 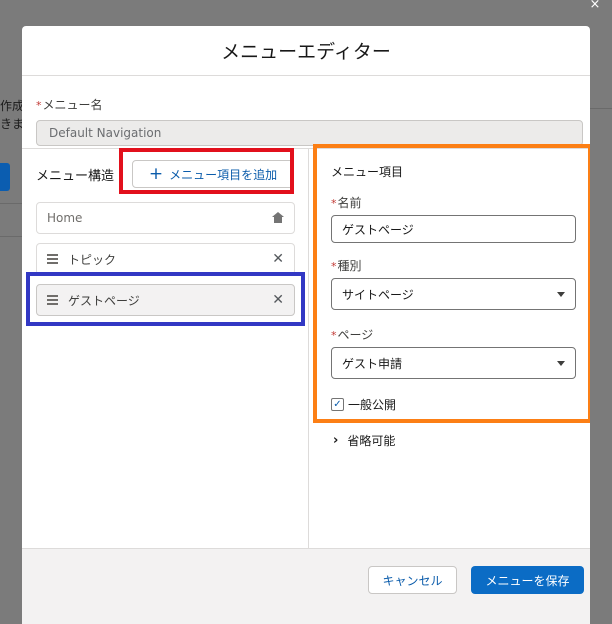 I want to click on add-menu-item-button: + メニュー項目を追加, so click(x=213, y=174).